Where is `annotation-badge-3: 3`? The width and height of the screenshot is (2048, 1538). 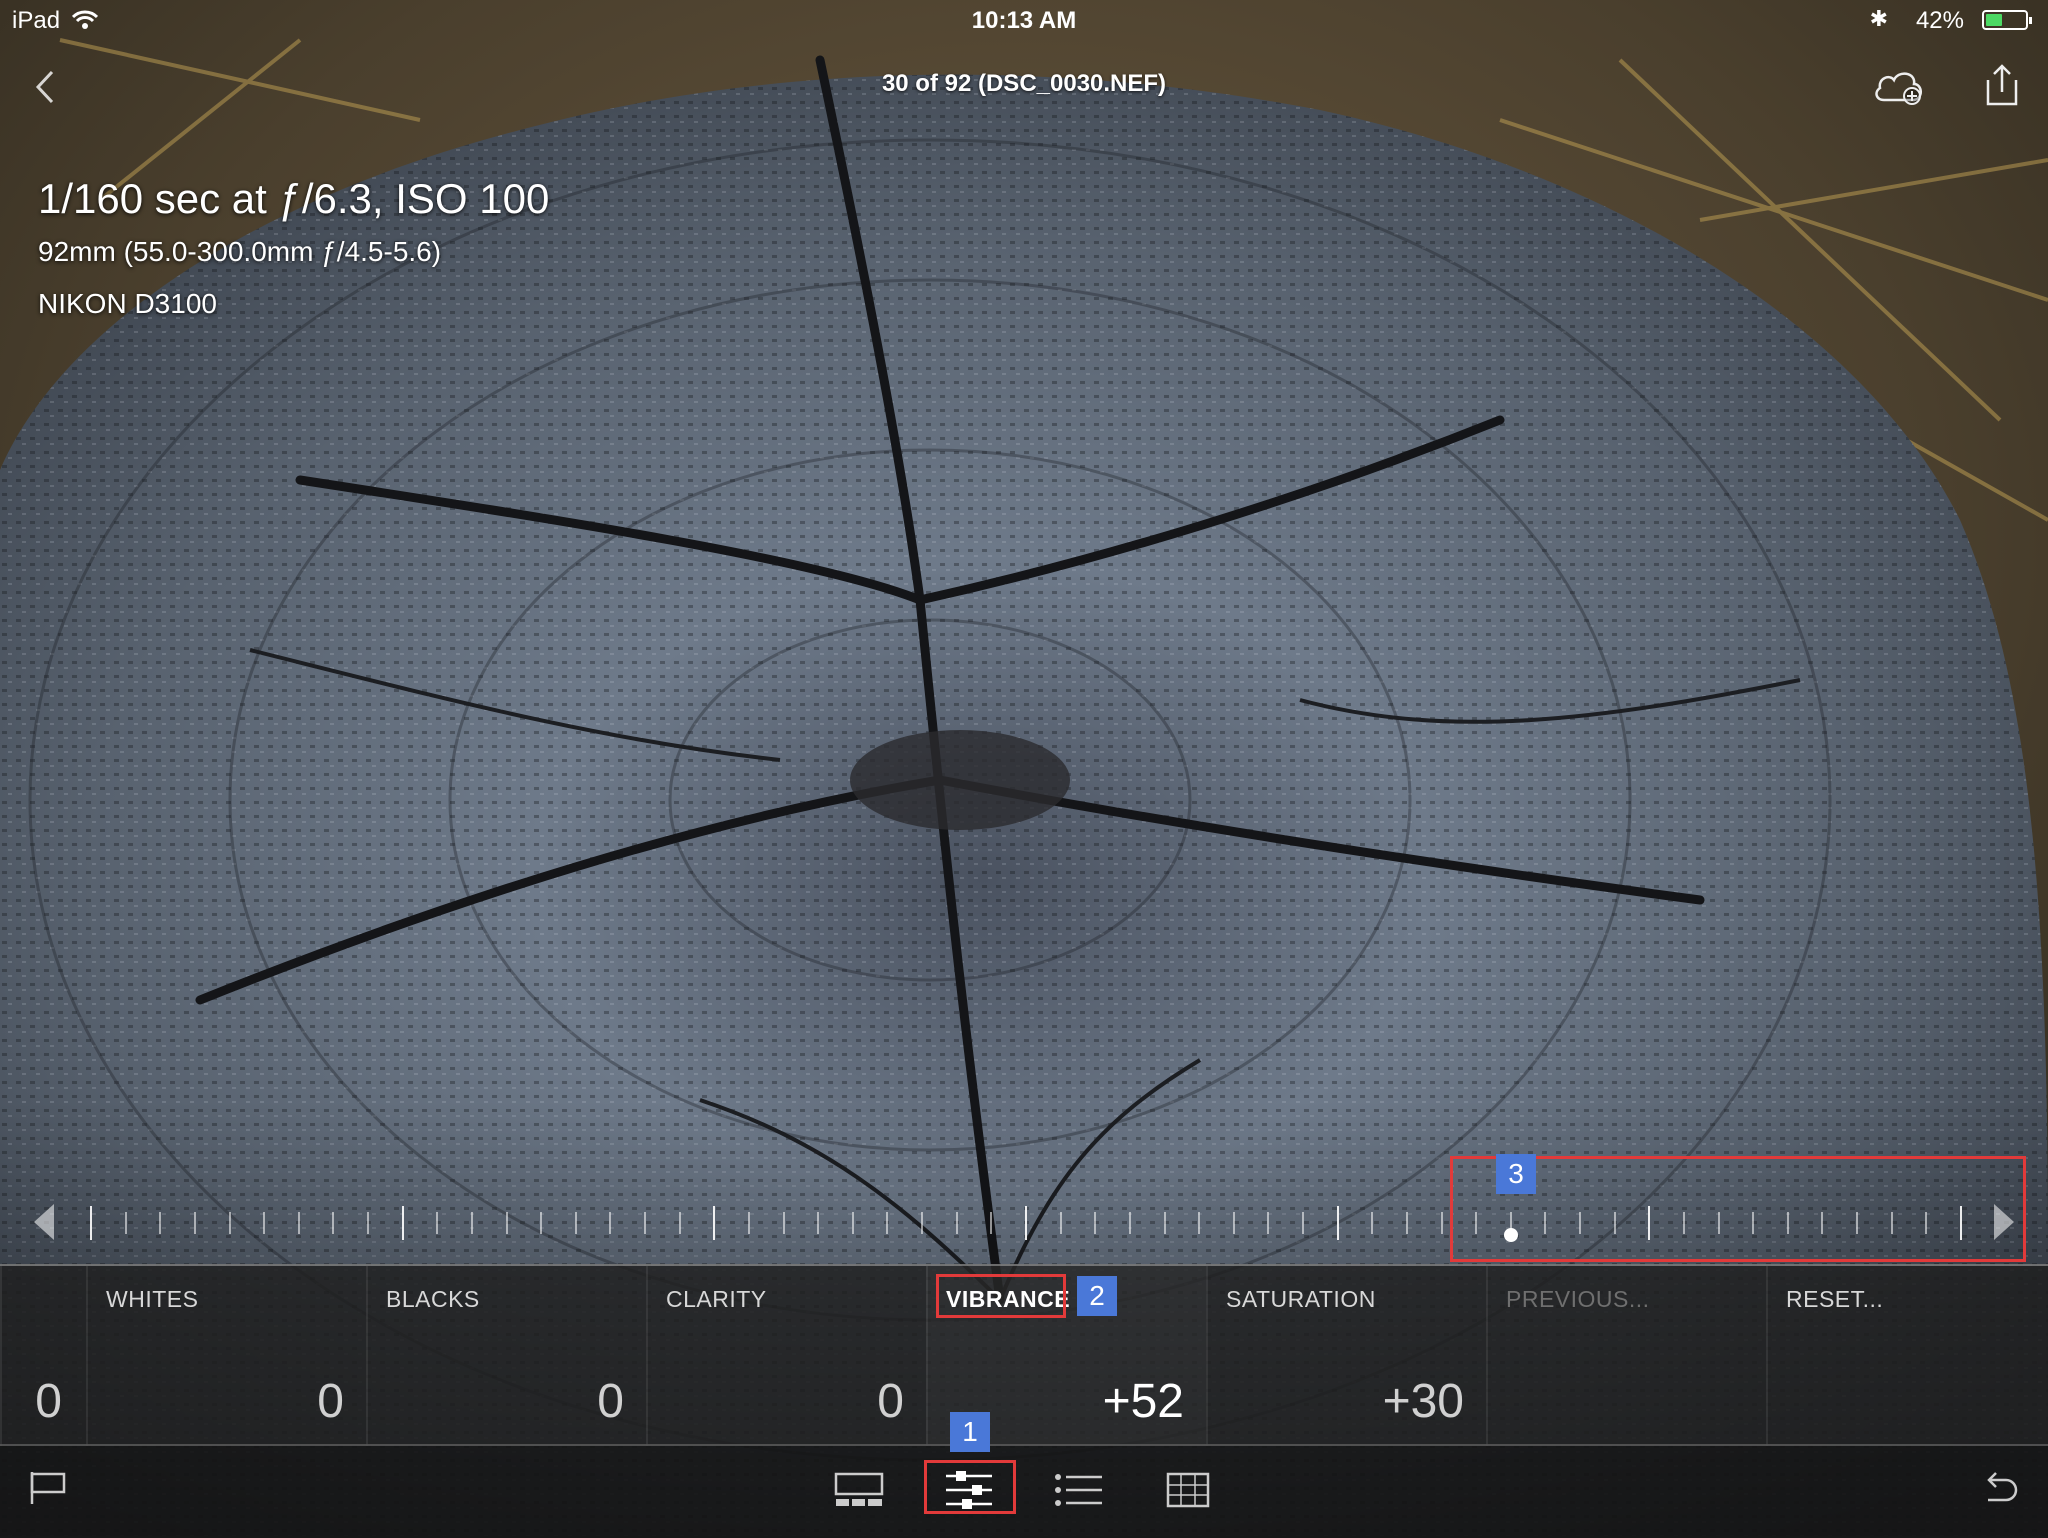
annotation-badge-3: 3 is located at coordinates (1516, 1174).